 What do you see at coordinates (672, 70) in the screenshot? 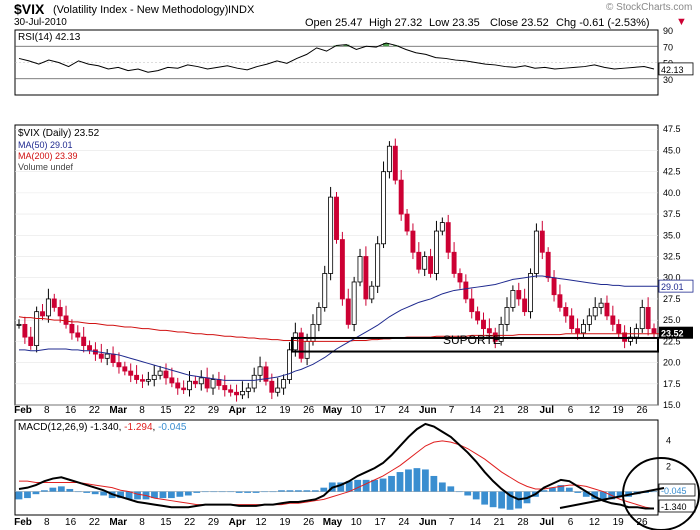
I see `rsi-last-value-label: 42.13` at bounding box center [672, 70].